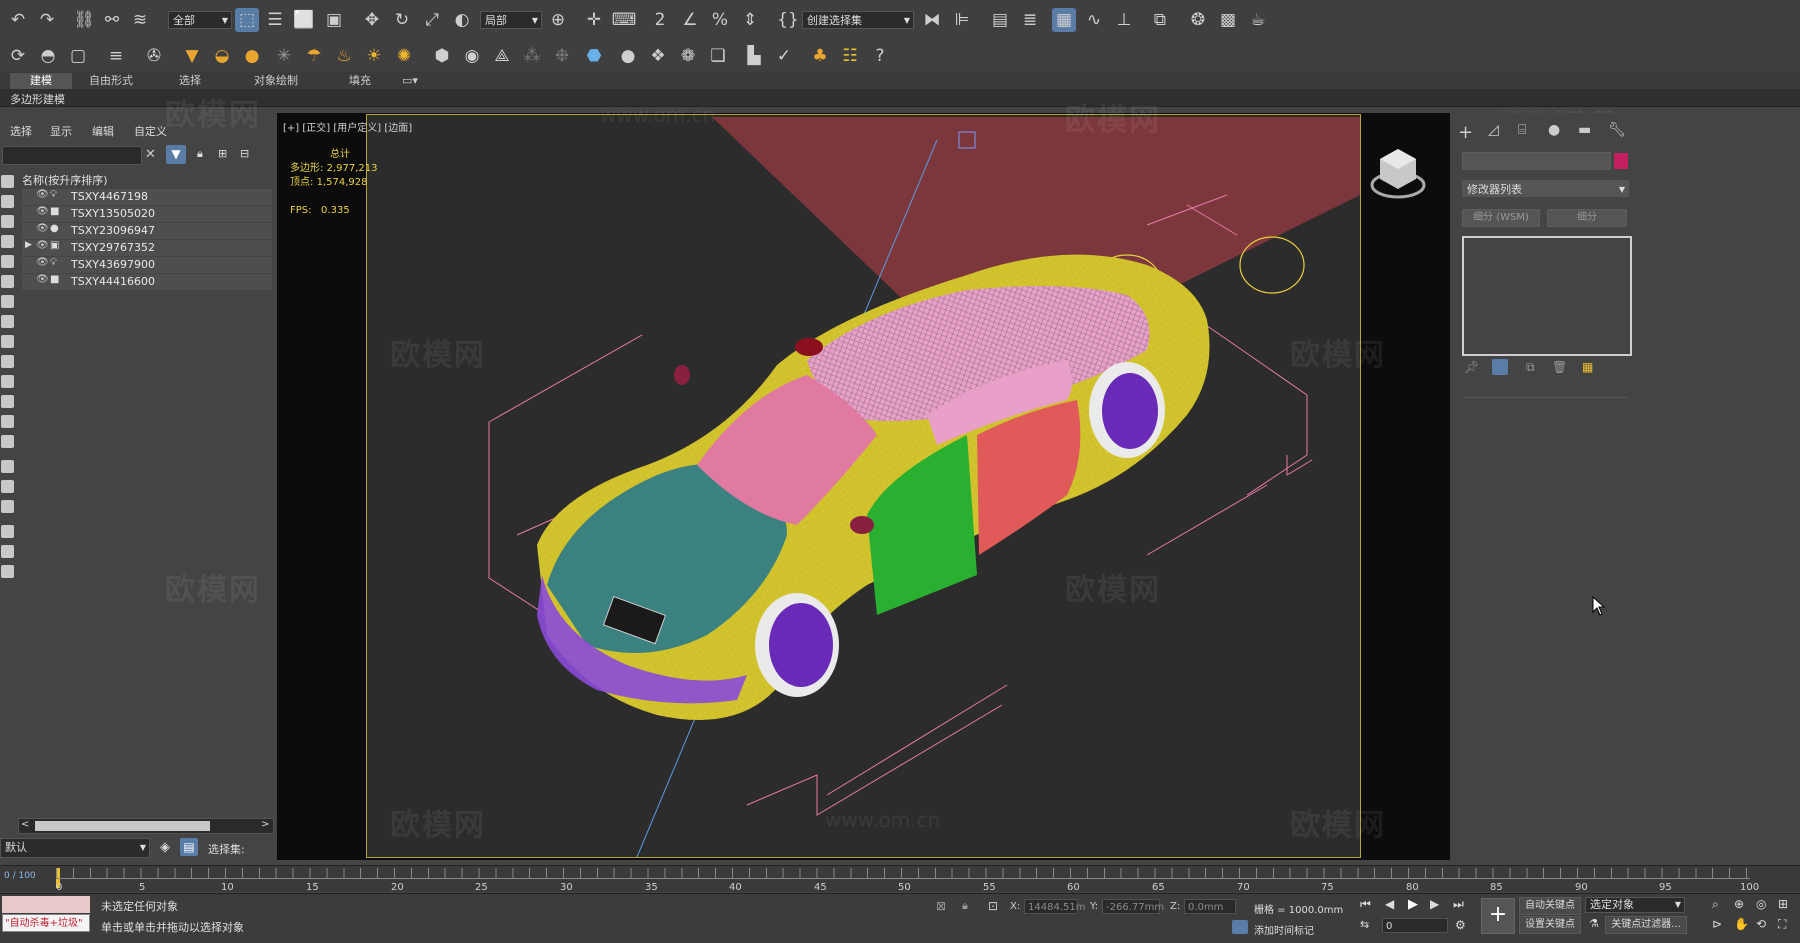 Image resolution: width=1800 pixels, height=943 pixels. I want to click on explorer-menu-customize: 自定义, so click(150, 131).